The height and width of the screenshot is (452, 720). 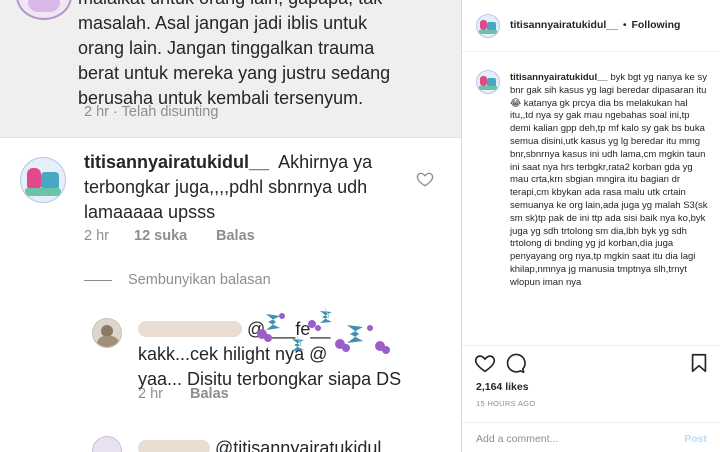 What do you see at coordinates (43, 180) in the screenshot?
I see `comment-avatar` at bounding box center [43, 180].